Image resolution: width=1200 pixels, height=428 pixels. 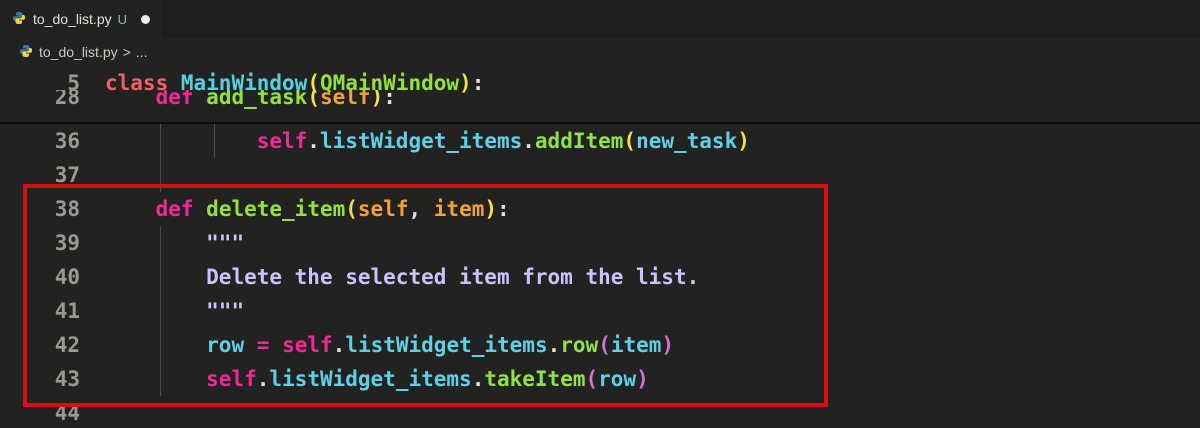 What do you see at coordinates (78, 52) in the screenshot?
I see `breadcrumb-file: to_do_list.py` at bounding box center [78, 52].